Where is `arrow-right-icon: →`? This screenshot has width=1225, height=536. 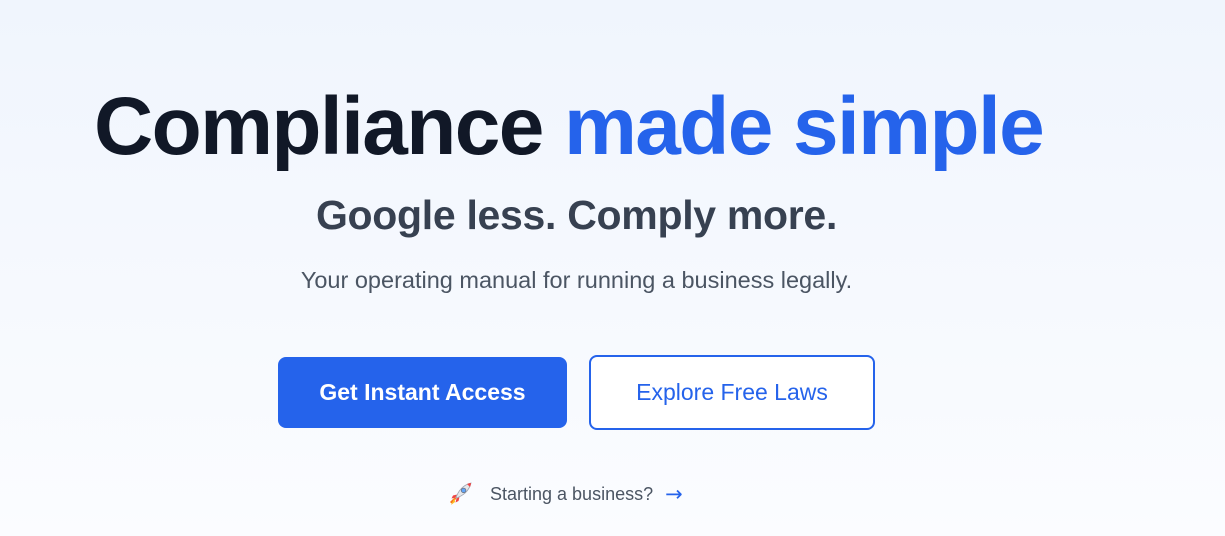 arrow-right-icon: → is located at coordinates (674, 493).